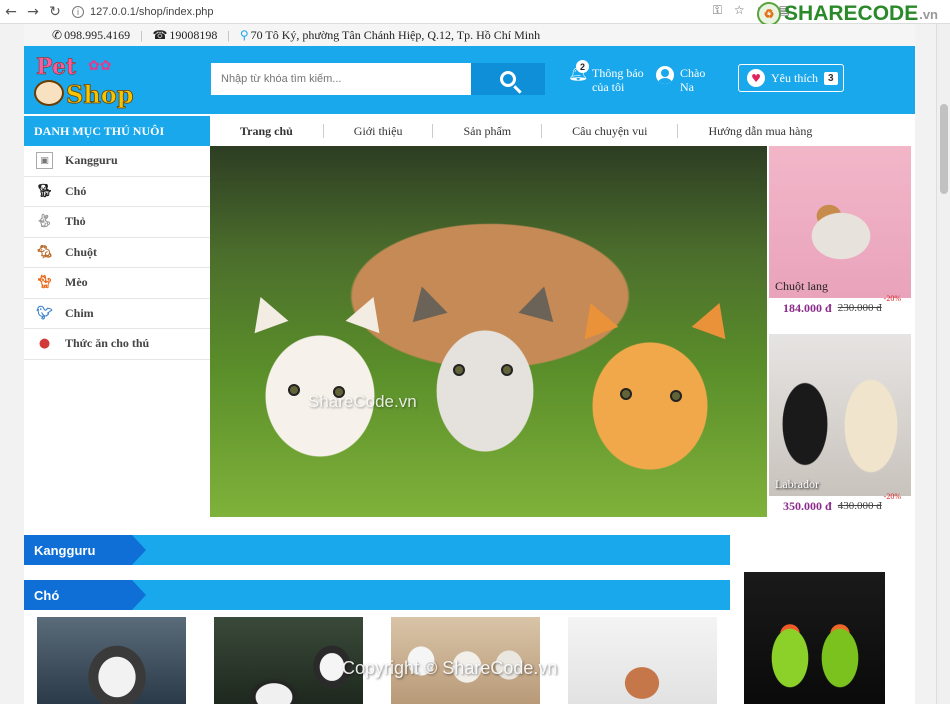 The width and height of the screenshot is (950, 704). What do you see at coordinates (840, 222) in the screenshot?
I see `product-image: Chuột lang` at bounding box center [840, 222].